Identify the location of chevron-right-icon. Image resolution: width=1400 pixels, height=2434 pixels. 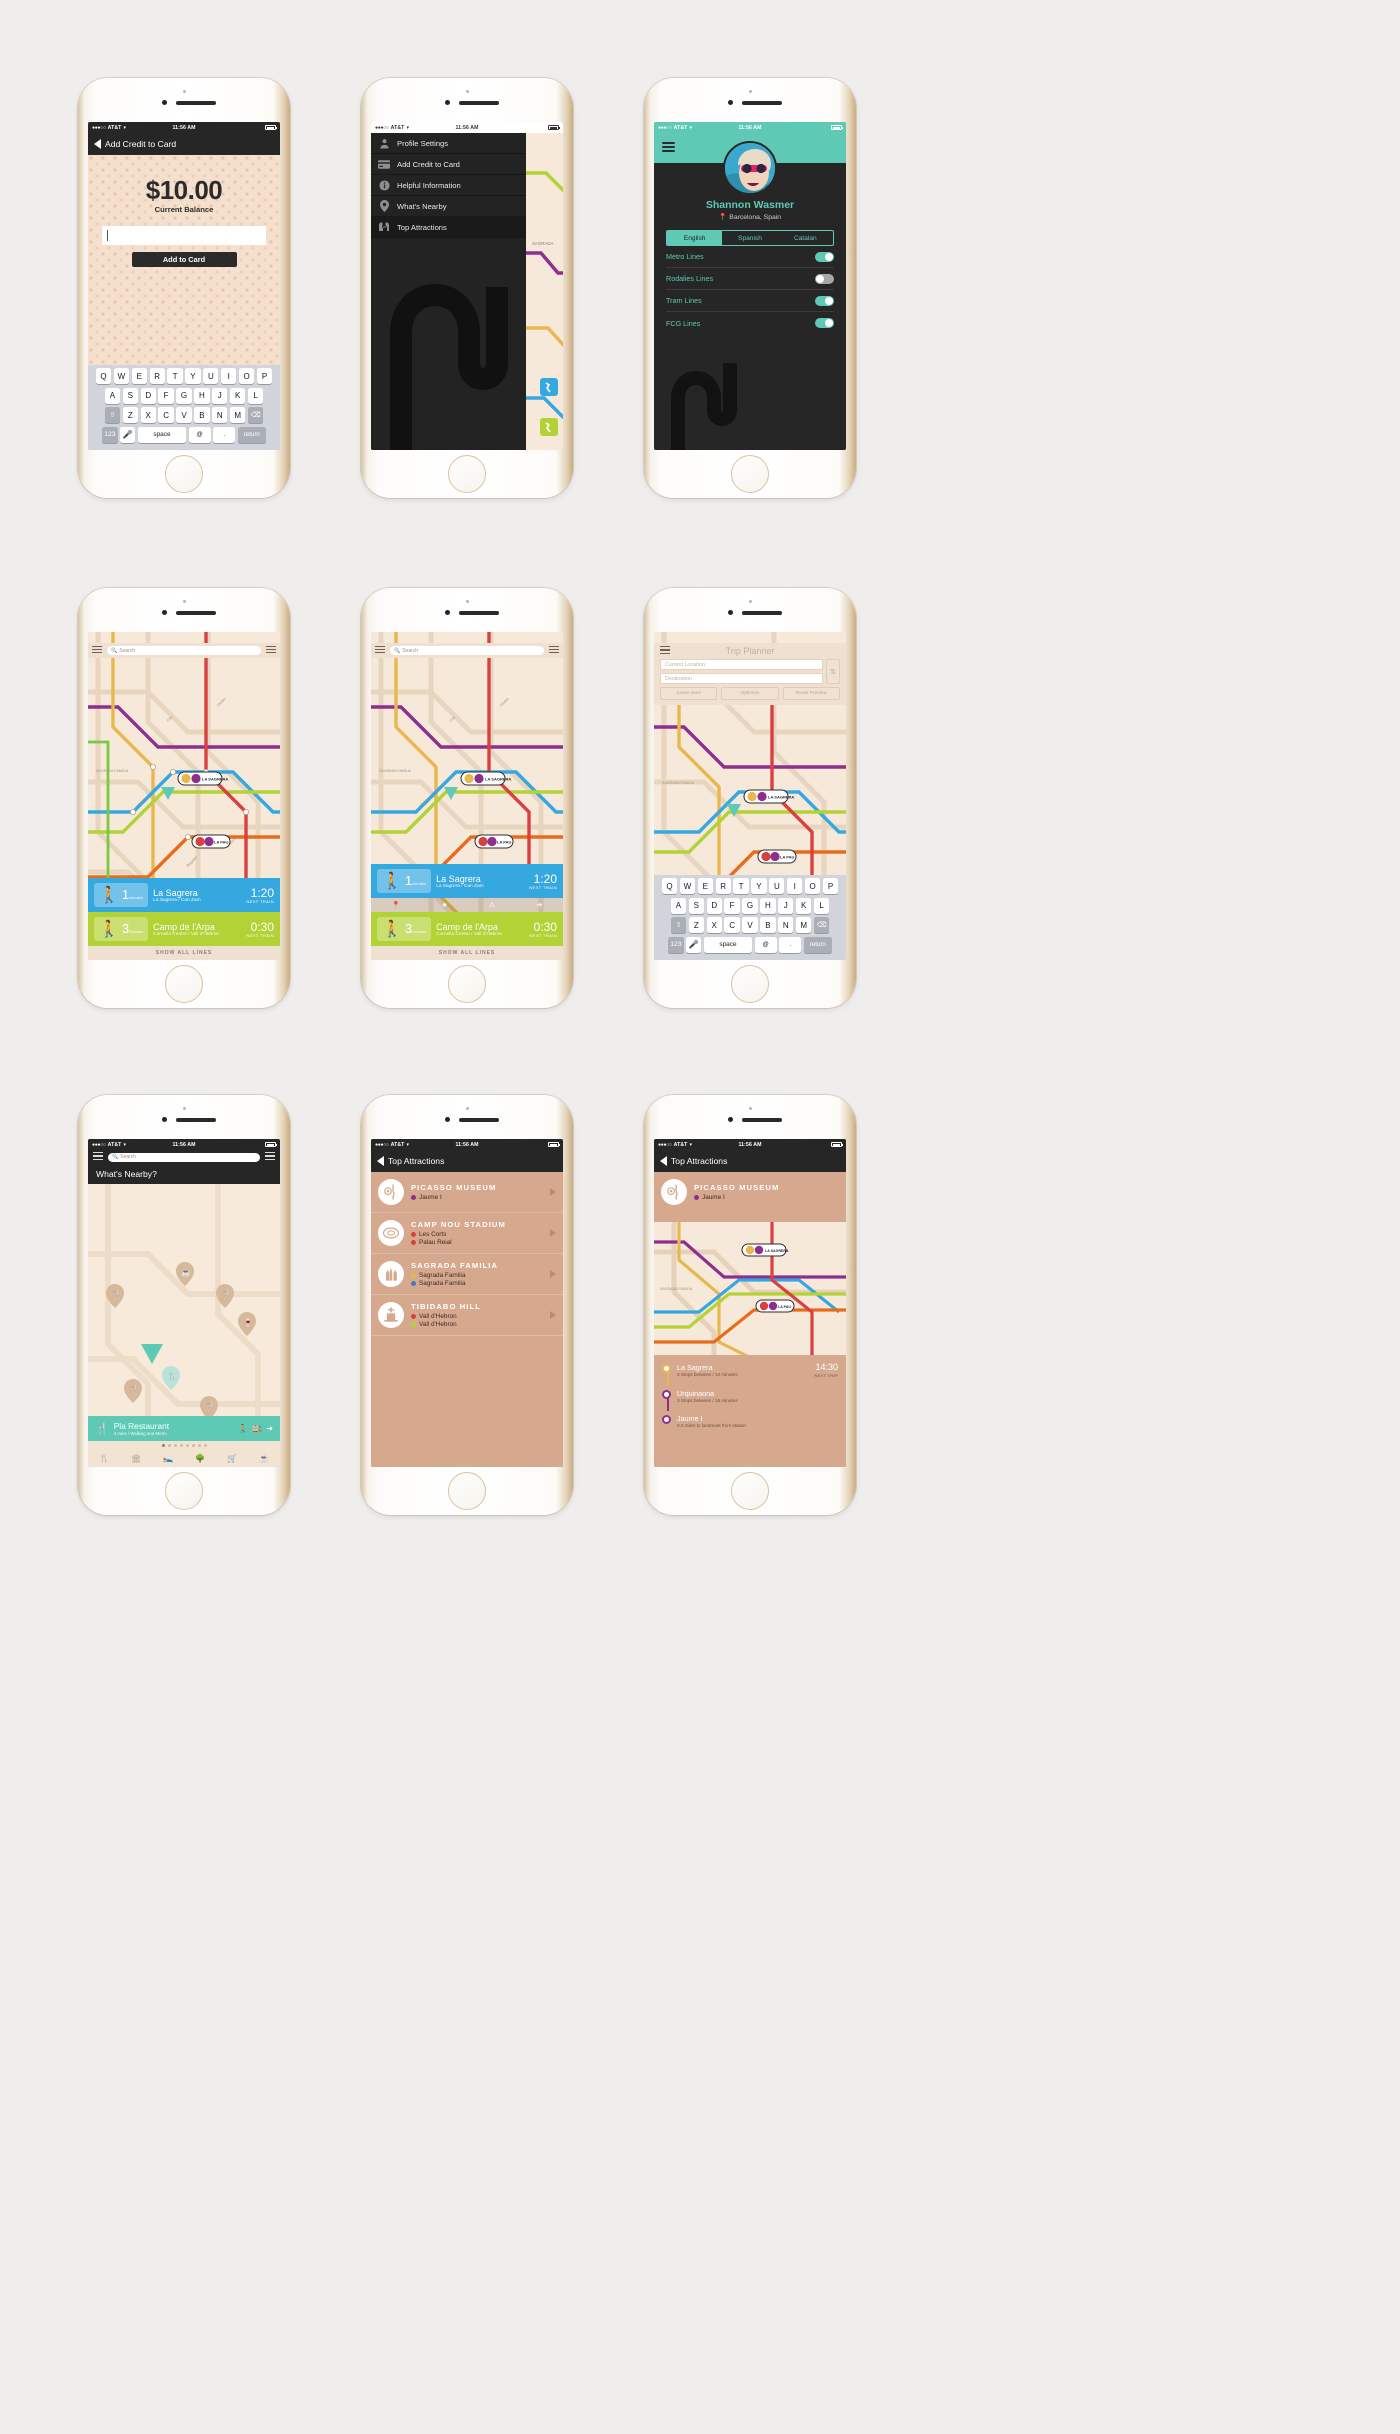
(553, 1274).